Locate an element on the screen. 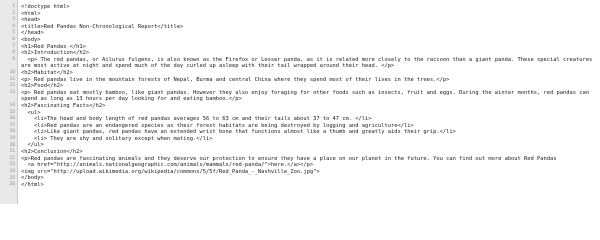 Image resolution: width=600 pixels, height=240 pixels. code-line: <html> is located at coordinates (310, 14).